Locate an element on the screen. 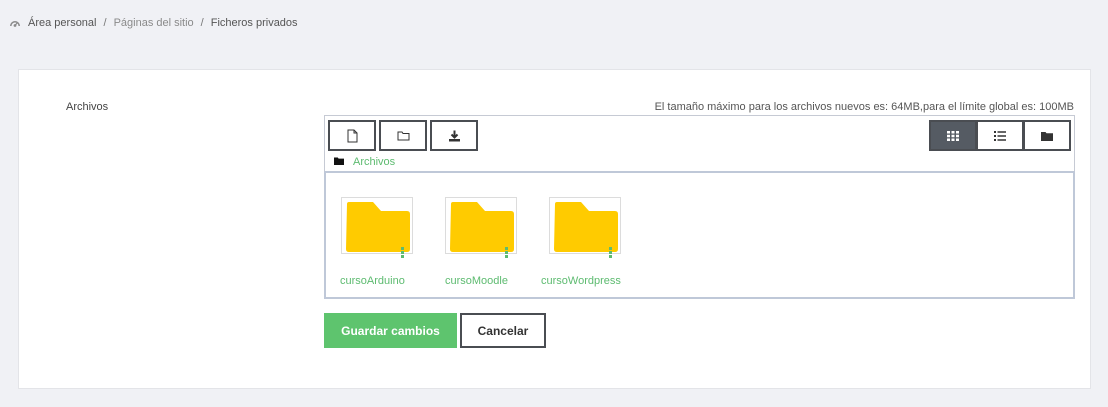  breadcrumb-item-paginas-del-sitio: Páginas del sitio is located at coordinates (154, 23).